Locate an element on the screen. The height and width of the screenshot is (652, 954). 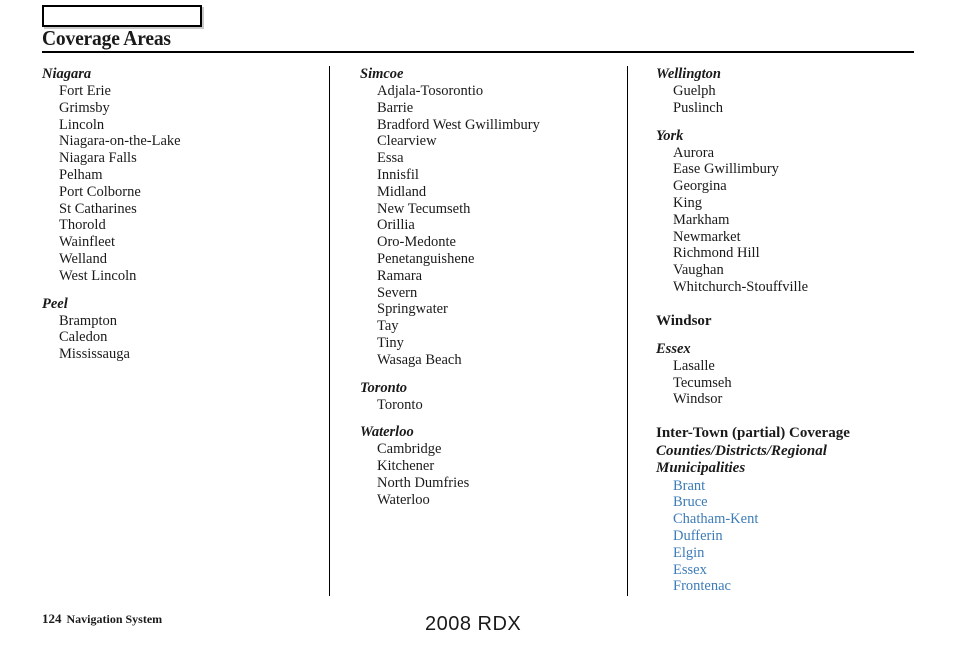
list-item: Severn is located at coordinates (397, 292).